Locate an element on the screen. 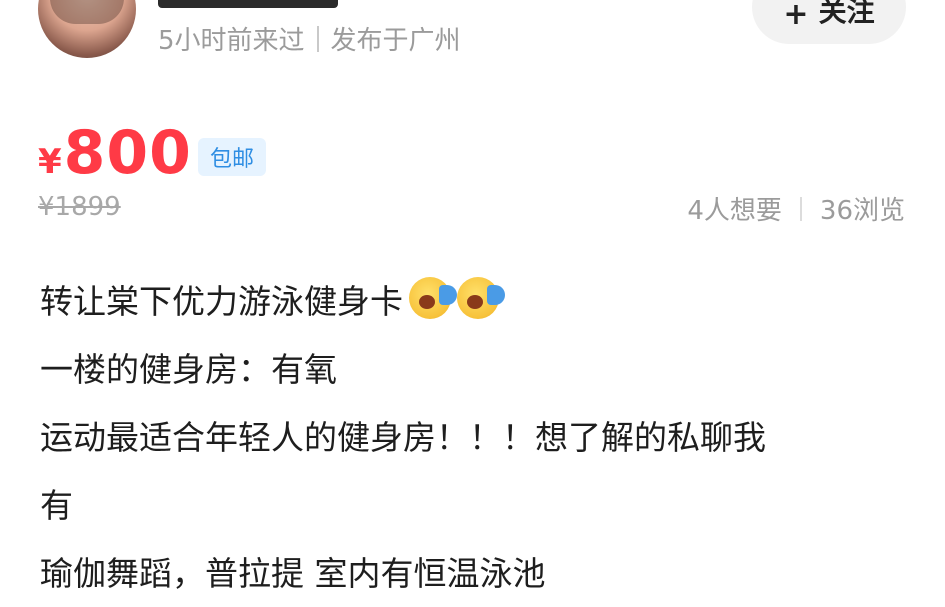 This screenshot has height=607, width=945. wants-count: 4人想要 is located at coordinates (734, 211).